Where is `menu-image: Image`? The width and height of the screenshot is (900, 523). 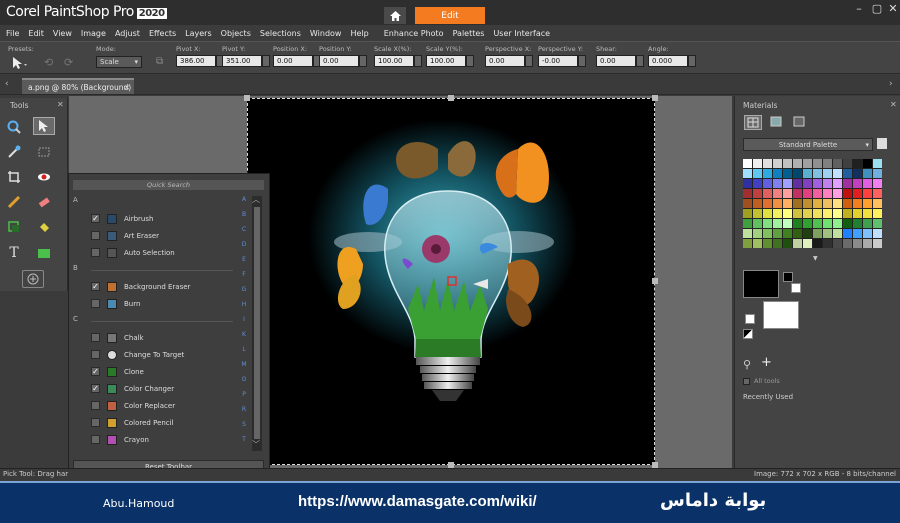 menu-image: Image is located at coordinates (93, 33).